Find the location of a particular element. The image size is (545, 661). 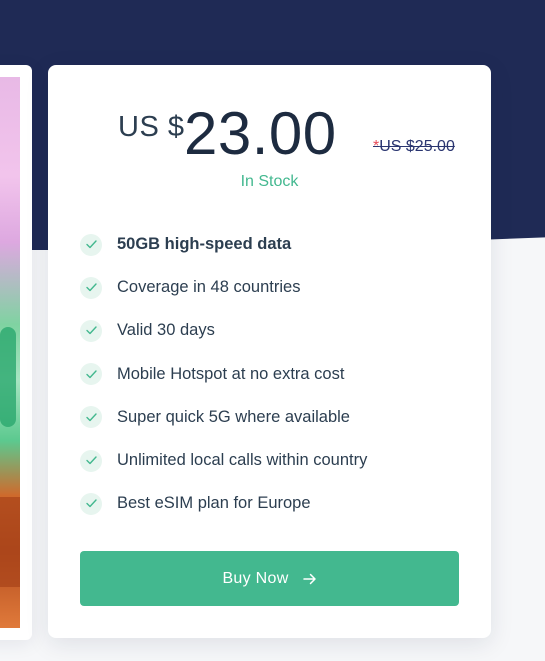

original-price: *US $25.00 is located at coordinates (414, 147).